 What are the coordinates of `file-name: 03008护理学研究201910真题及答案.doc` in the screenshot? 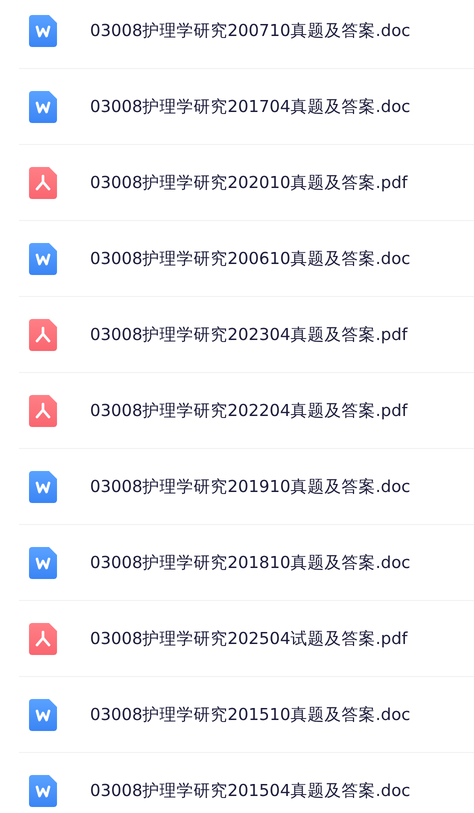 It's located at (250, 487).